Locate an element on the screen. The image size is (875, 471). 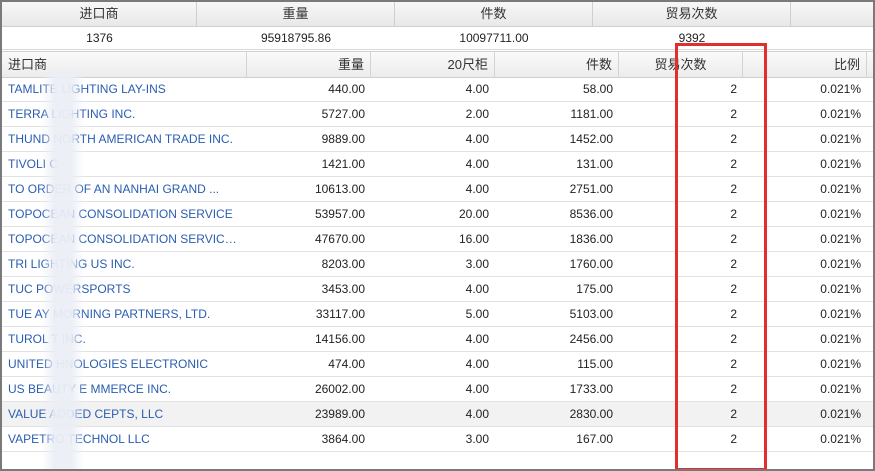
cell-importer-name: TOPOCEAN CONSOLIDATION SERVICE (LO is located at coordinates (124, 239).